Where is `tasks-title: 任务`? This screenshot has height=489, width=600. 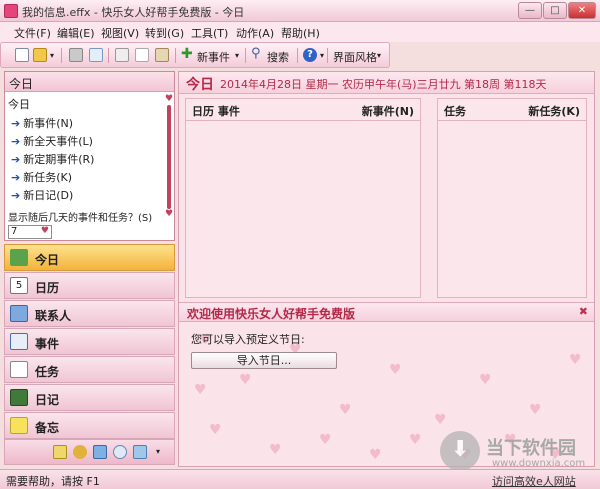
tasks-title: 任务 is located at coordinates (455, 111).